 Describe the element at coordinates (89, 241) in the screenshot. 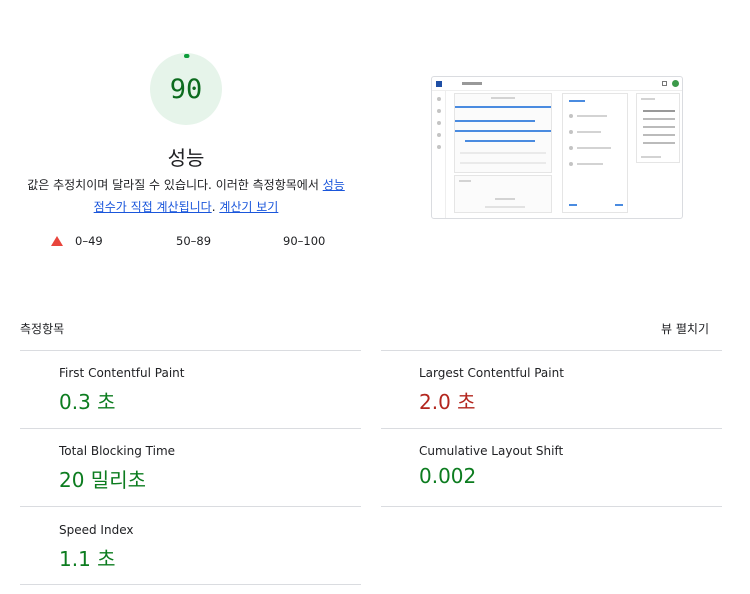

I see `legend-fail-label: 0–49` at that location.